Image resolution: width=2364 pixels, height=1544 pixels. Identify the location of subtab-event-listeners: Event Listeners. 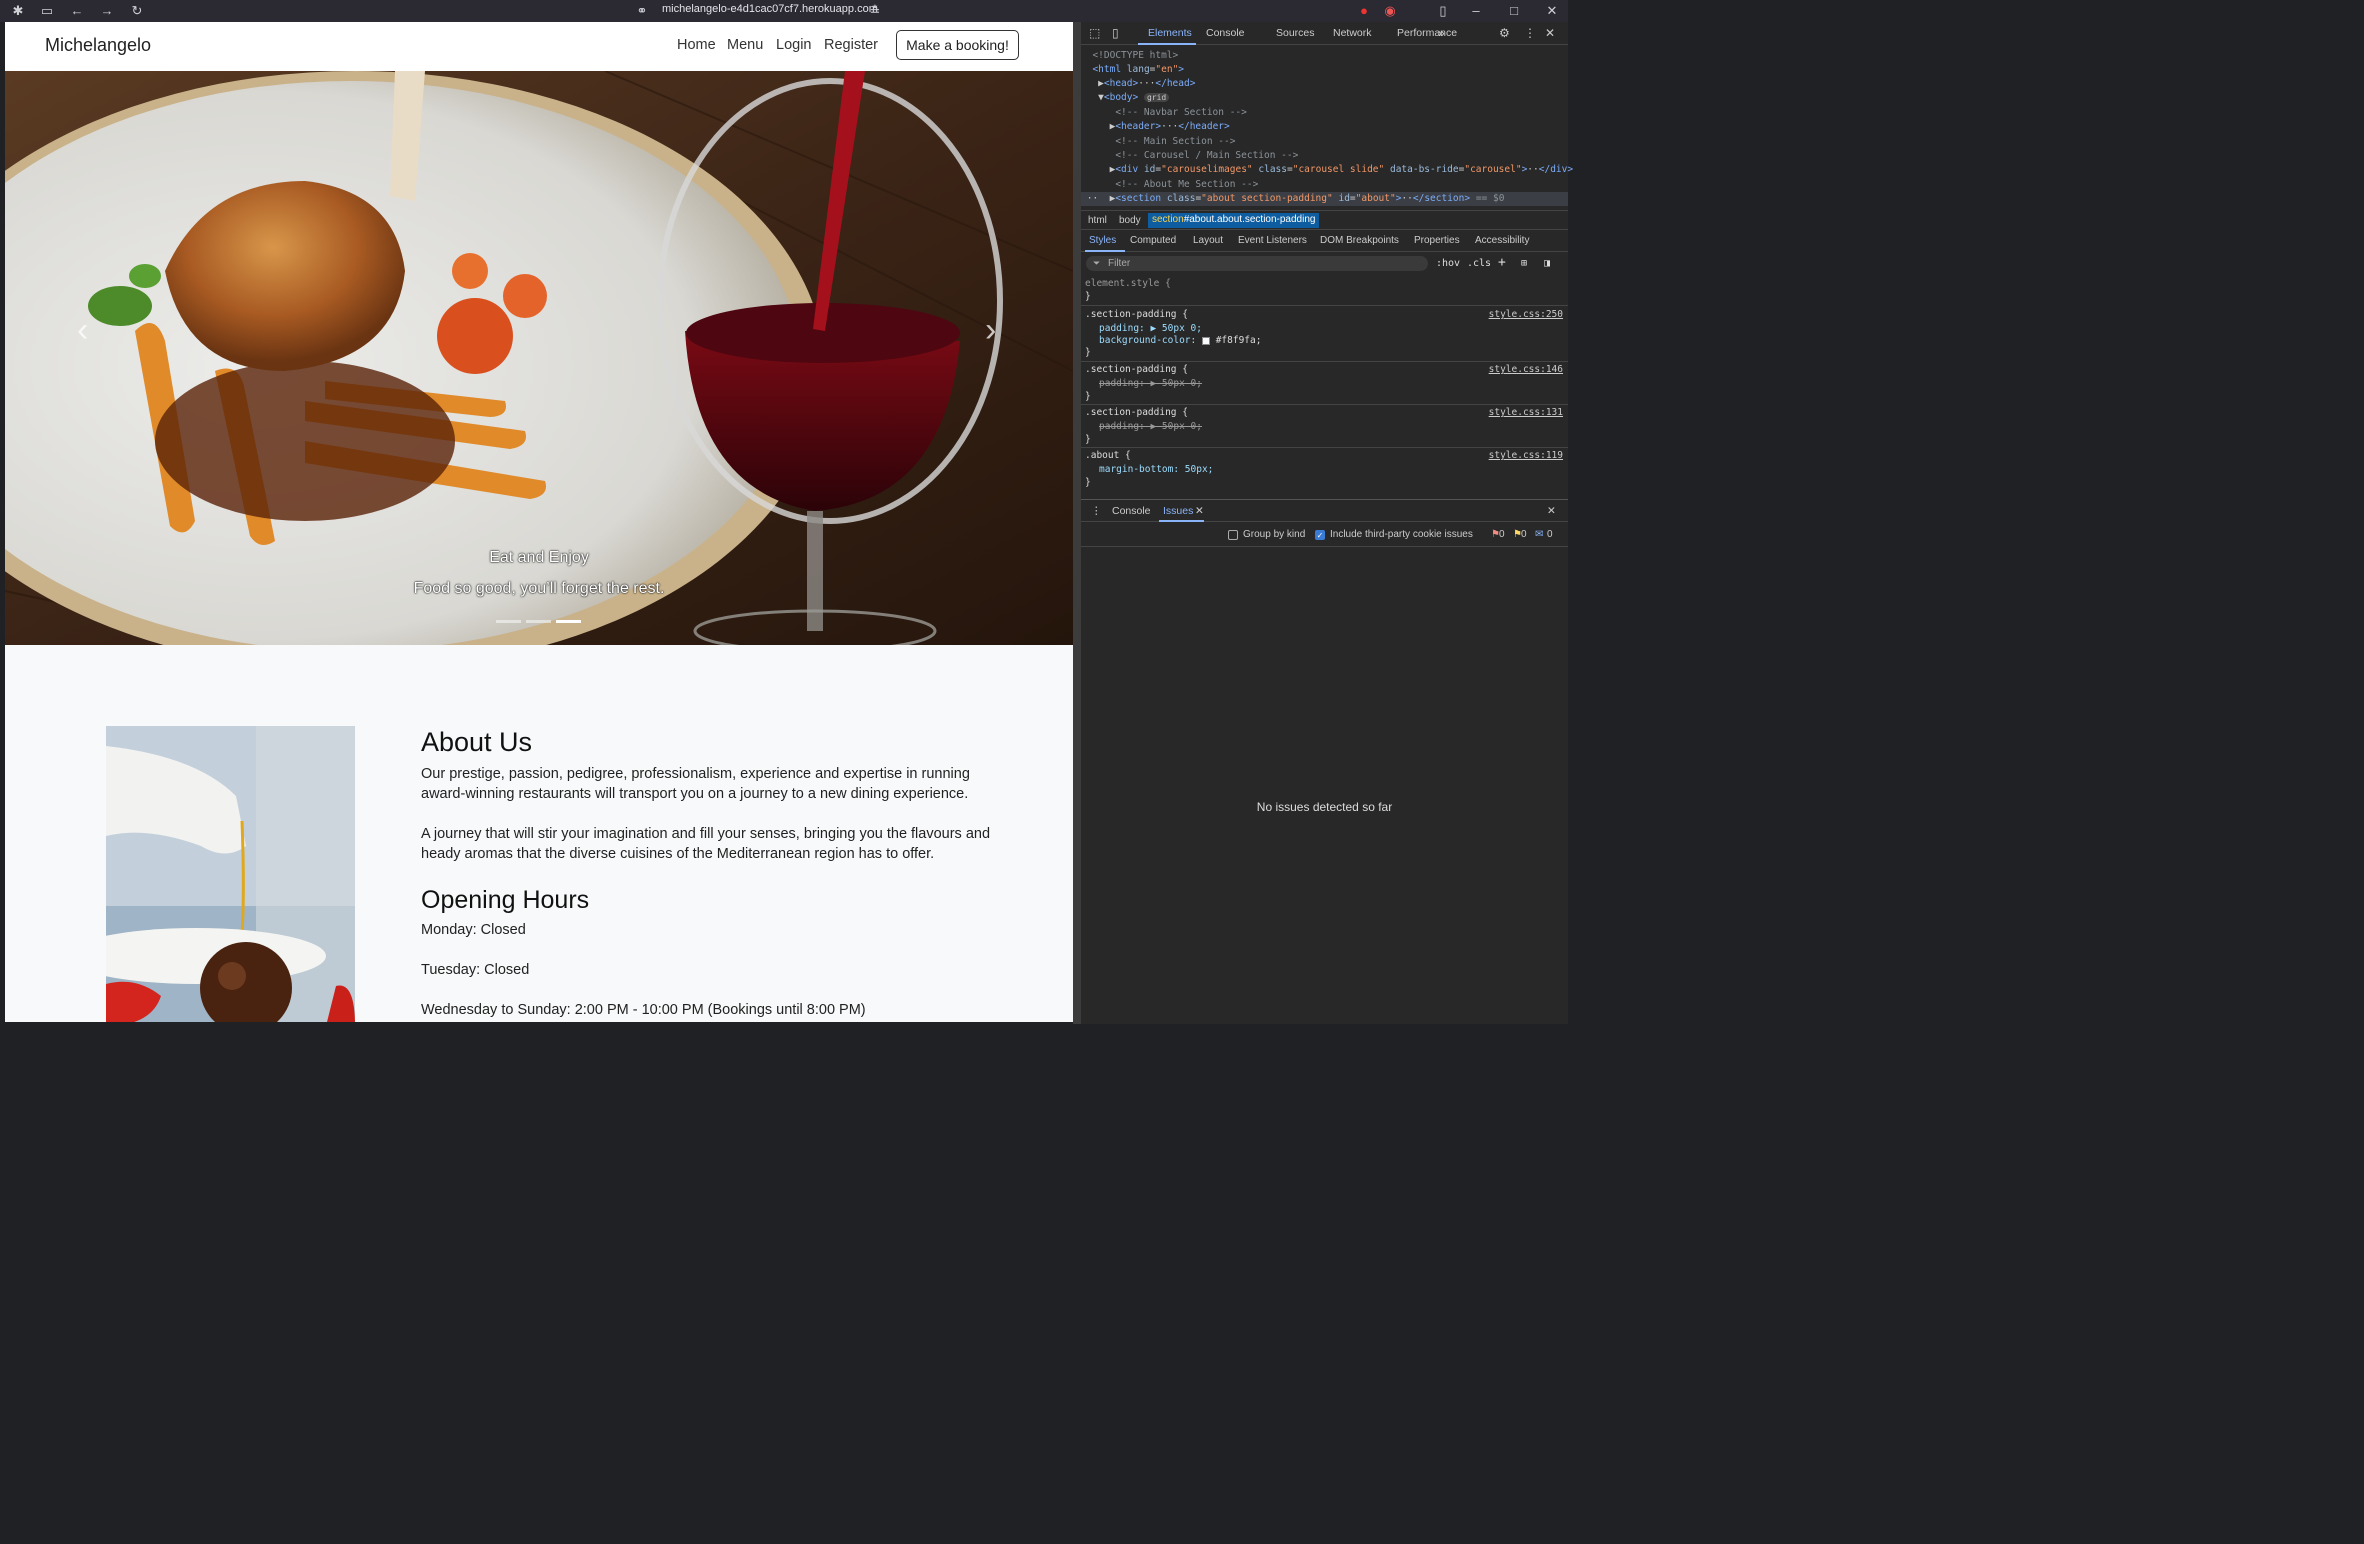
(1272, 240).